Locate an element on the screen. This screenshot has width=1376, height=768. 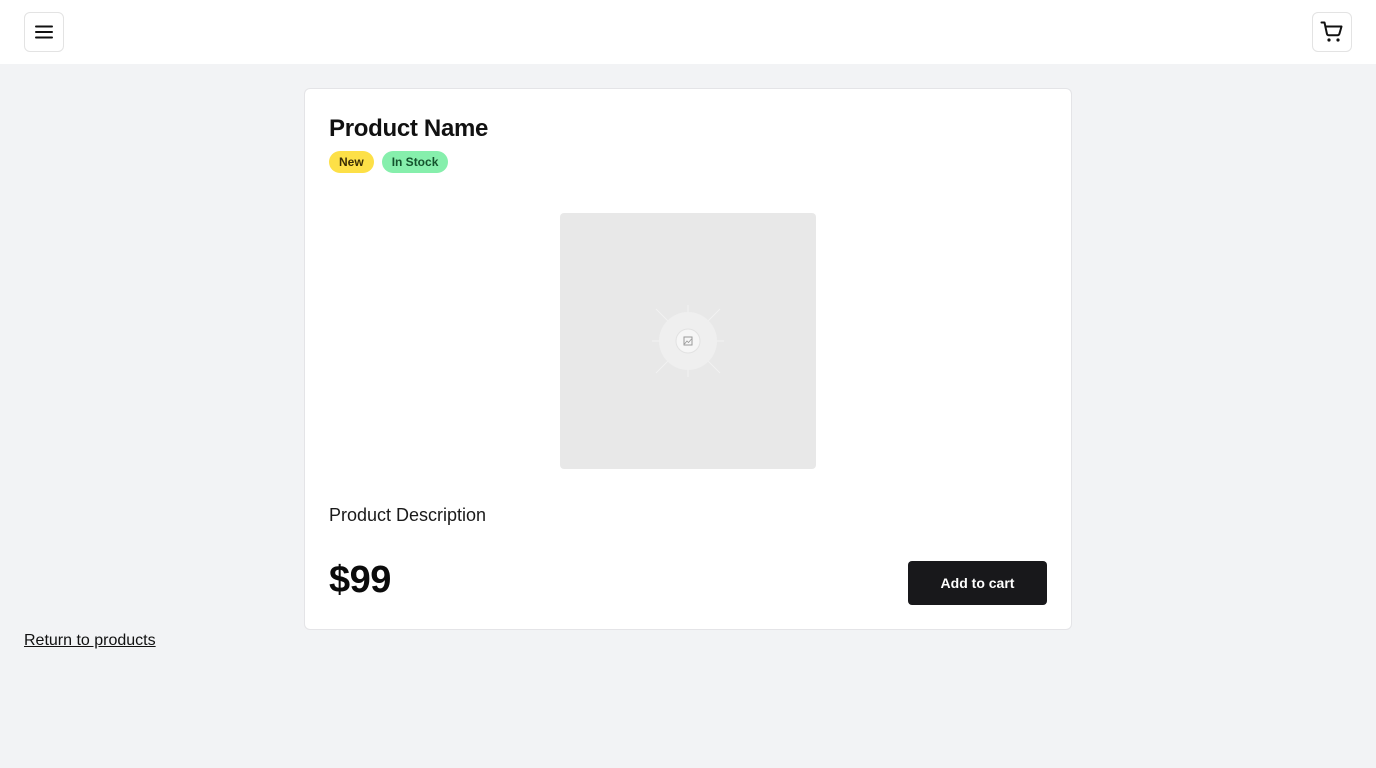
top-navigation-bar is located at coordinates (688, 32).